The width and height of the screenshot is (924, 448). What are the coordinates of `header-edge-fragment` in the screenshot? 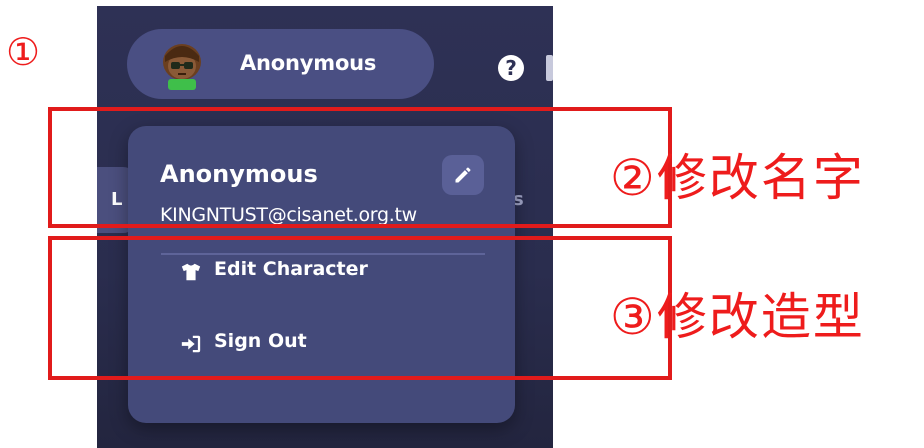 It's located at (549, 68).